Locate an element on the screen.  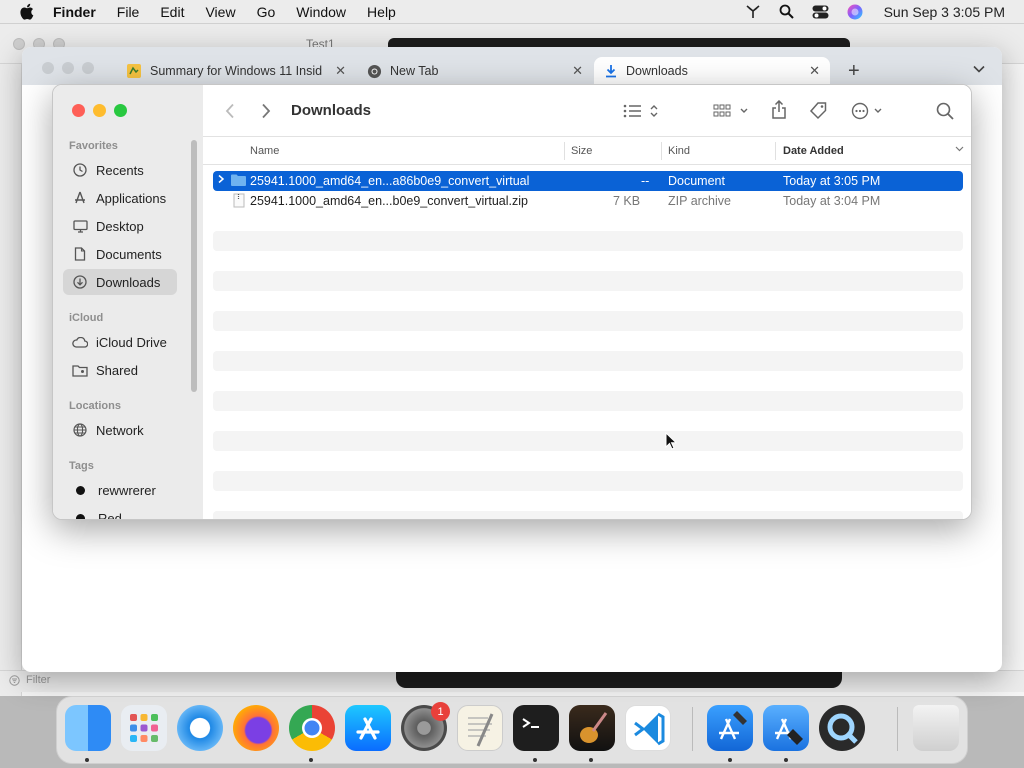
dock-xcode-icon is located at coordinates (730, 728).